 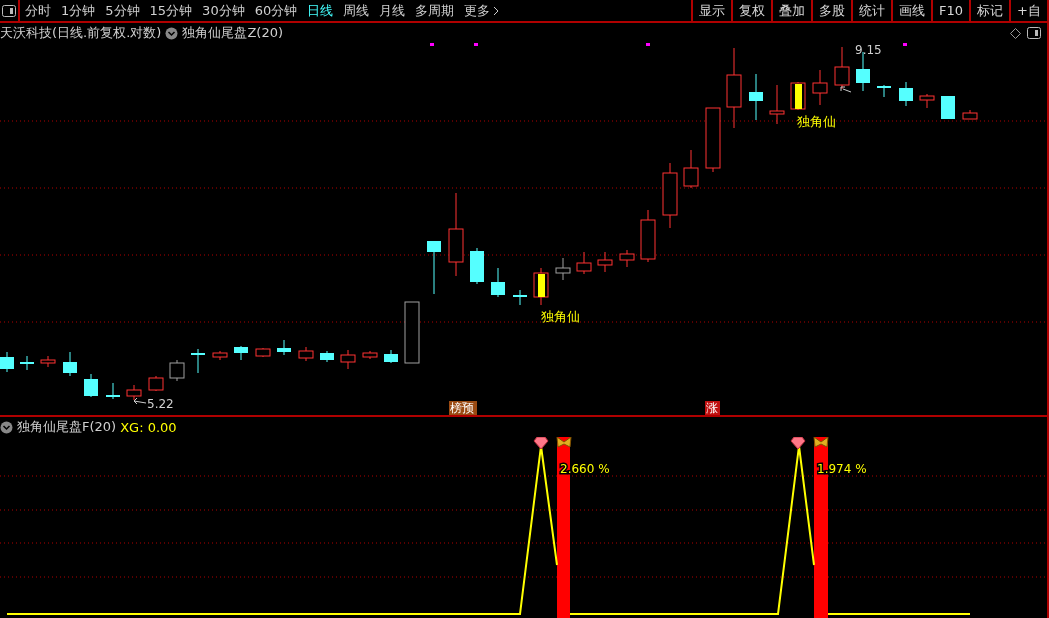 What do you see at coordinates (81, 33) in the screenshot?
I see `chart-title: 天沃科技(日线.前复权.对数)` at bounding box center [81, 33].